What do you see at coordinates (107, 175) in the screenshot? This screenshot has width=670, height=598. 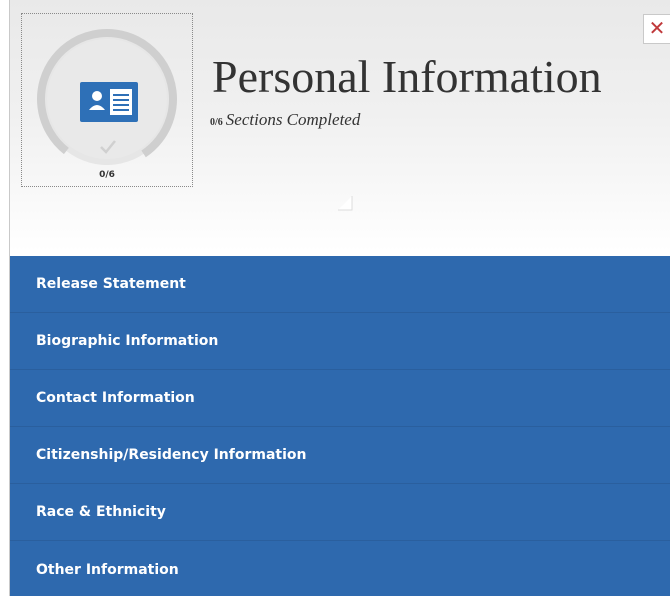 I see `progress-count: 0/6` at bounding box center [107, 175].